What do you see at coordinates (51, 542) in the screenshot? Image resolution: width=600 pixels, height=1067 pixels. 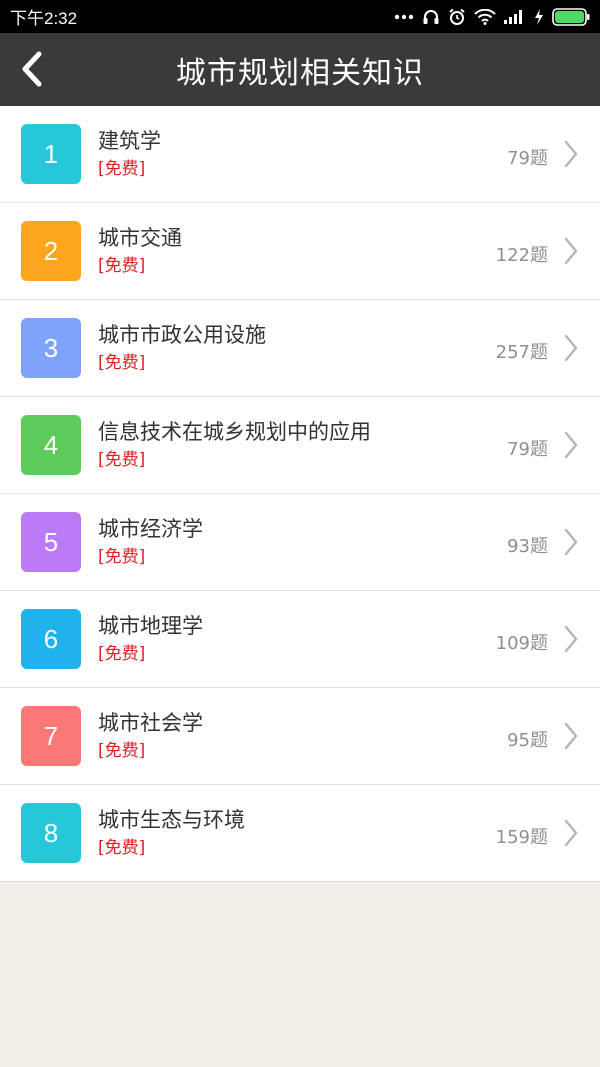 I see `number-badge: 5` at bounding box center [51, 542].